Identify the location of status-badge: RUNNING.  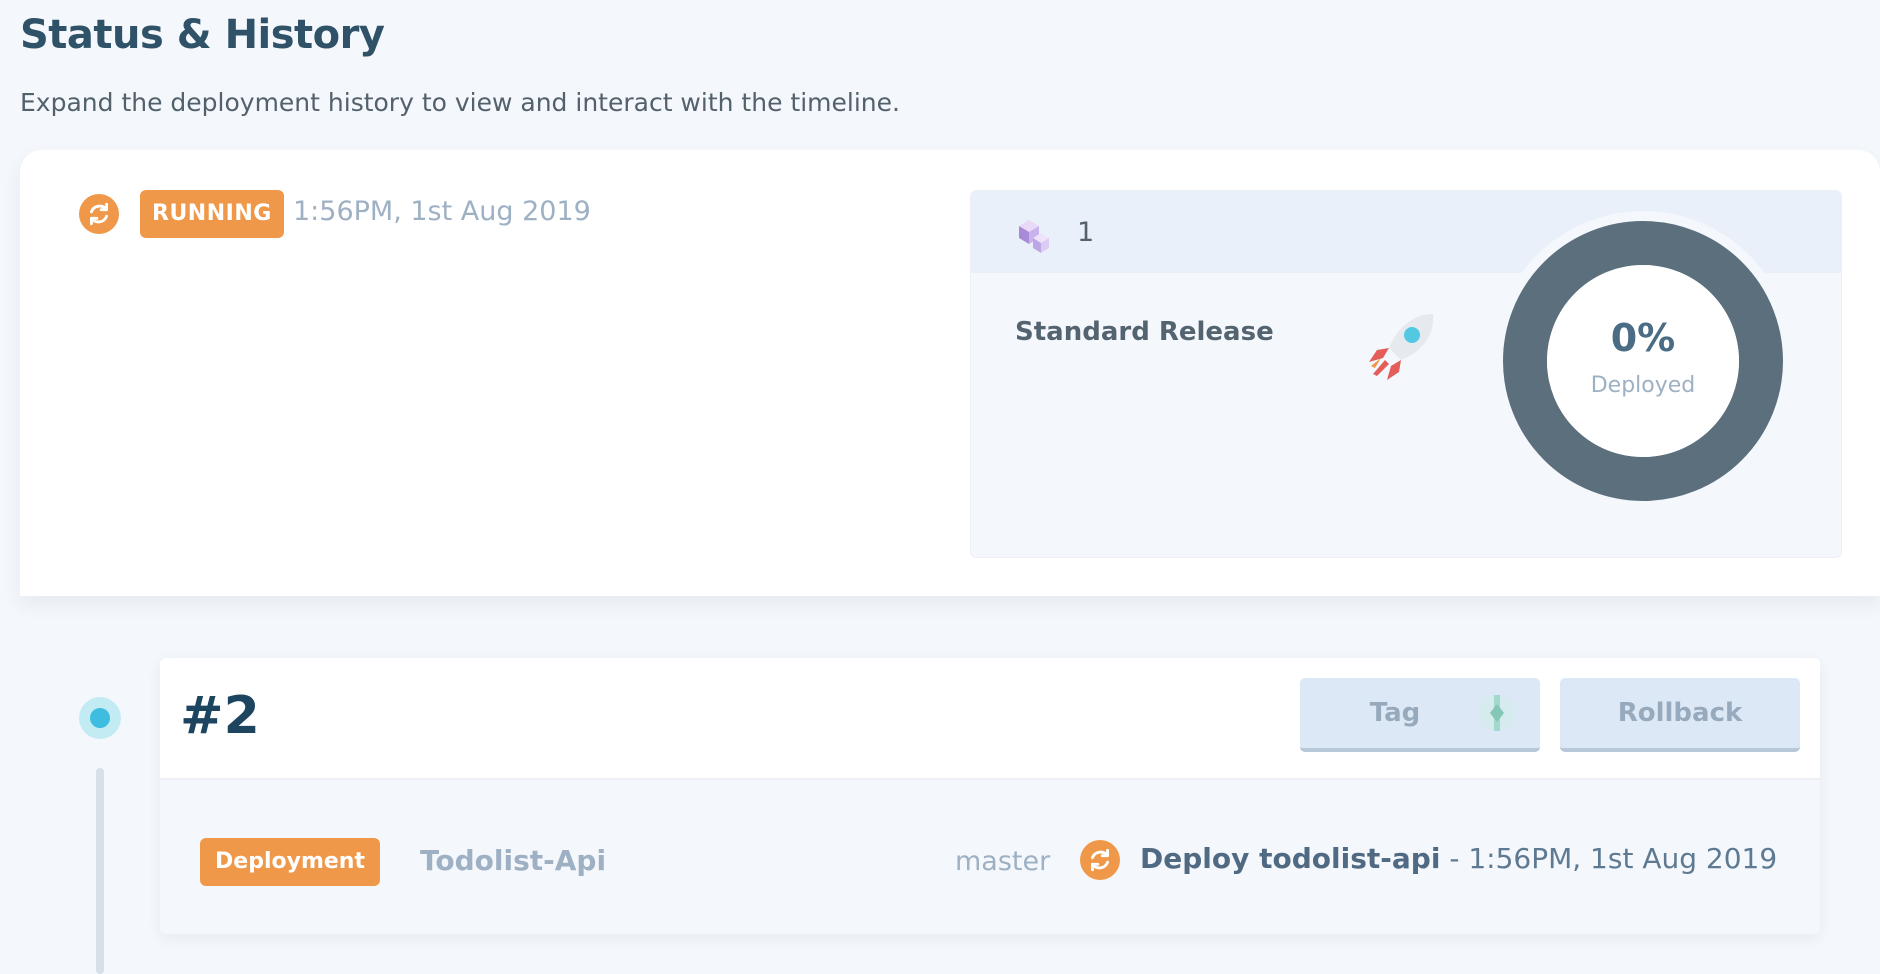
(212, 214).